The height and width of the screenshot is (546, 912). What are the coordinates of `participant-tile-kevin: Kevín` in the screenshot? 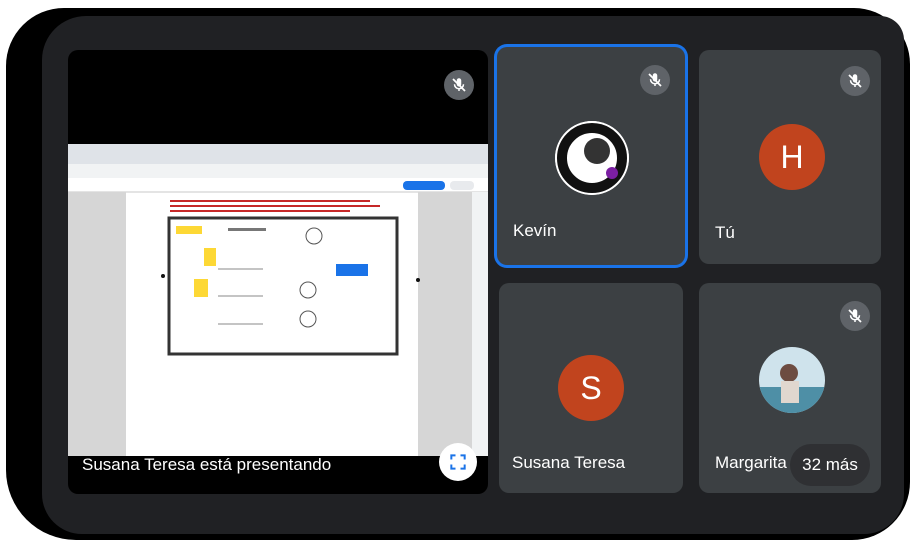 It's located at (591, 156).